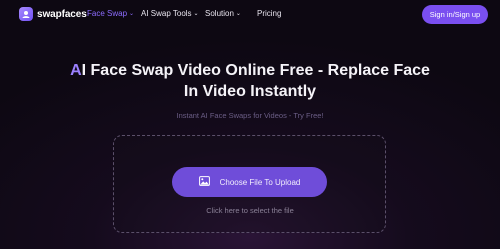  What do you see at coordinates (62, 14) in the screenshot?
I see `brand-name: swapfaces` at bounding box center [62, 14].